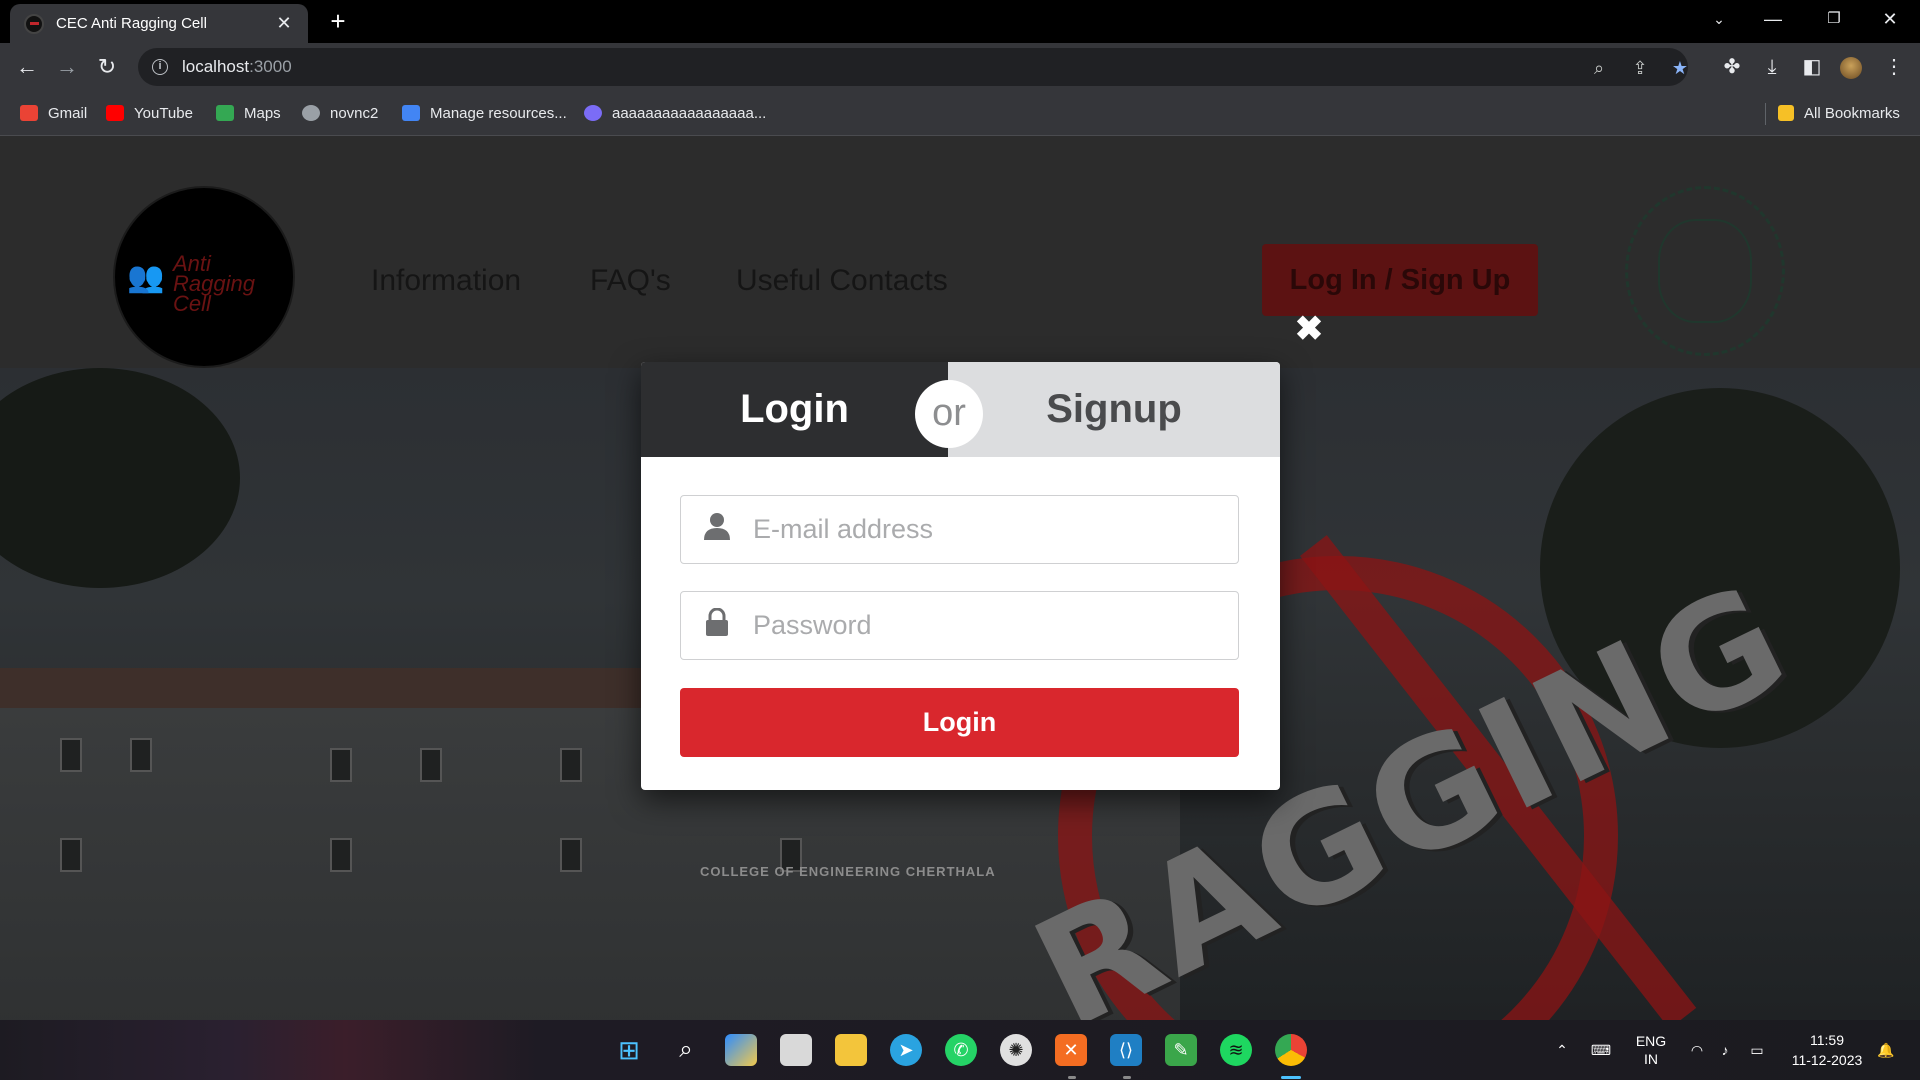 Image resolution: width=1920 pixels, height=1080 pixels. What do you see at coordinates (237, 66) in the screenshot?
I see `url-text: localhost:3000` at bounding box center [237, 66].